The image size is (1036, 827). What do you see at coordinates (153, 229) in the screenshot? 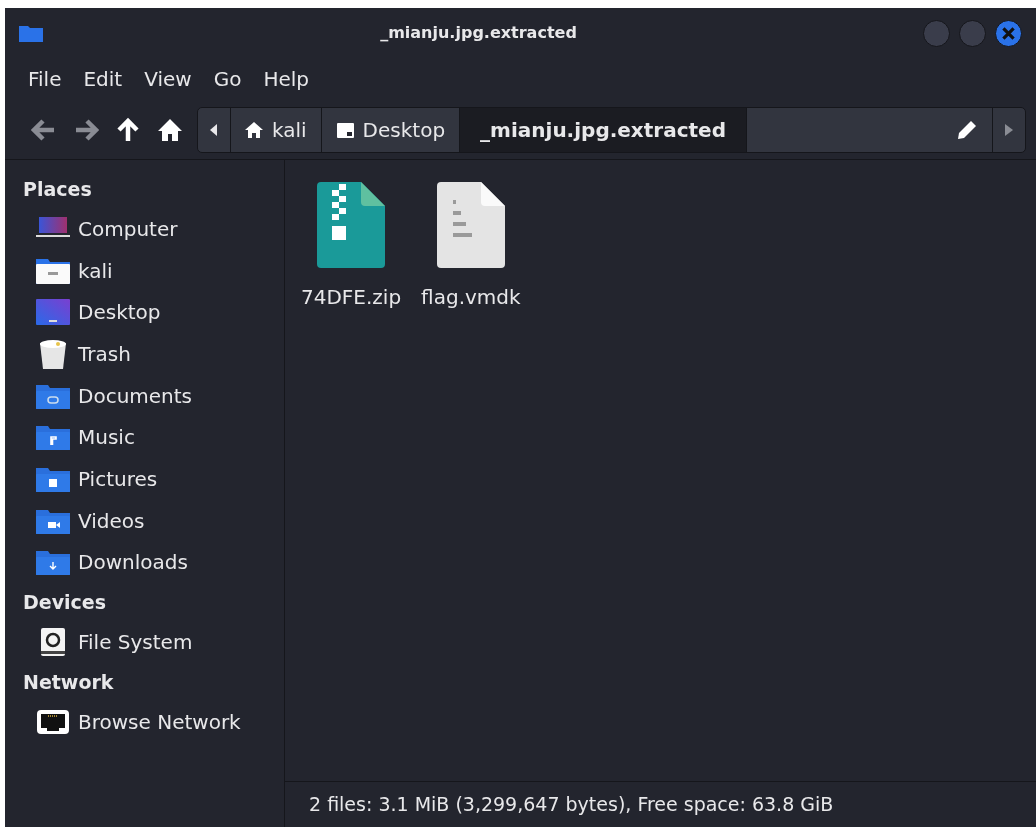
I see `sidebar-item: Computer` at bounding box center [153, 229].